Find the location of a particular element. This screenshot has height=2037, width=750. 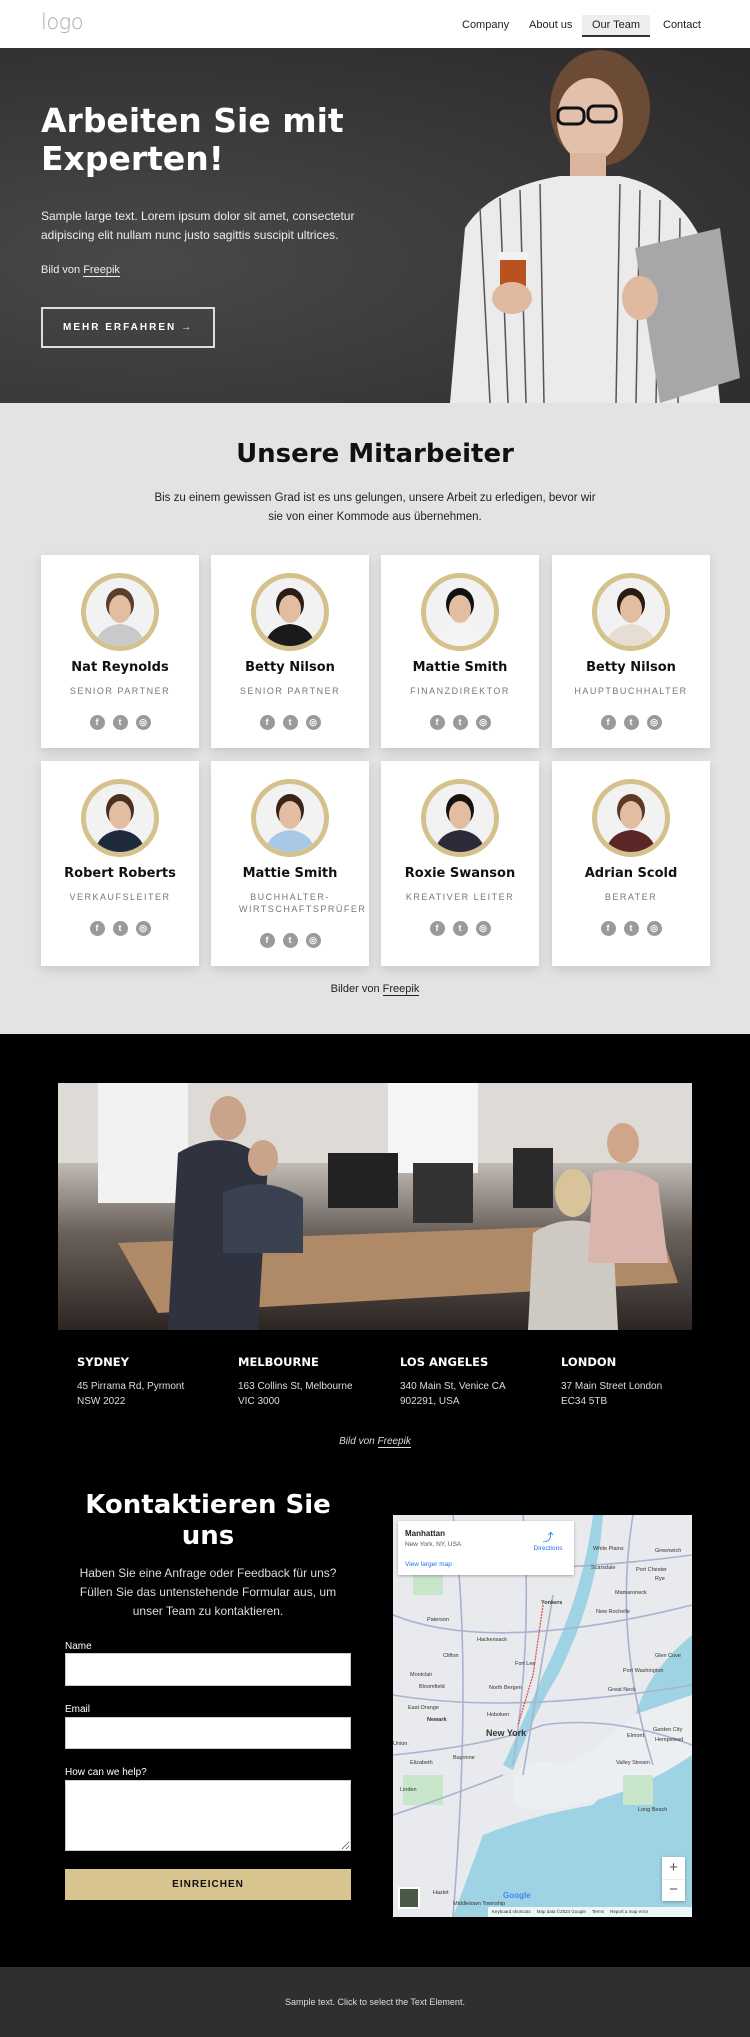

map-label: Greenwich is located at coordinates (668, 1551).